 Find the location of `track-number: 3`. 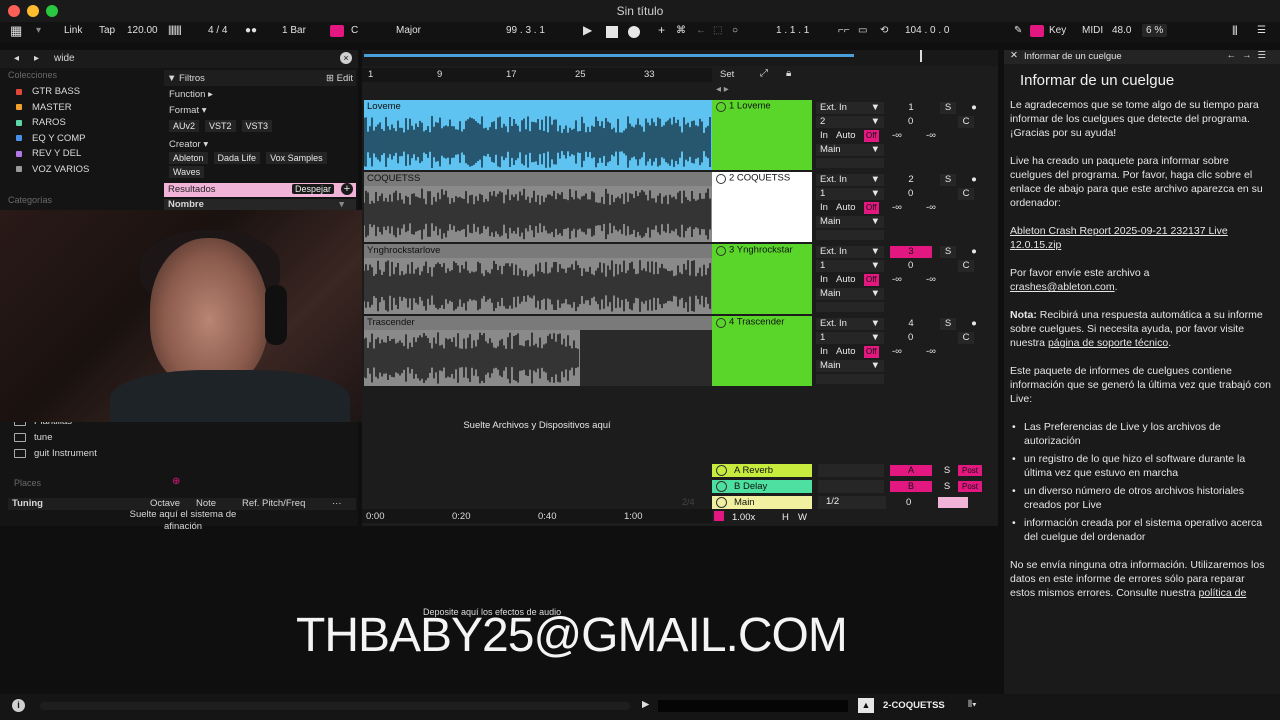

track-number: 3 is located at coordinates (911, 252).